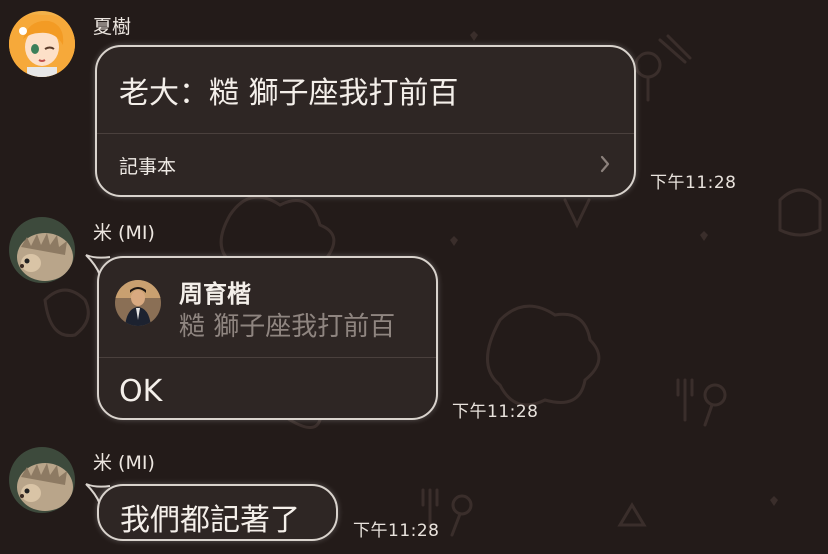 Image resolution: width=828 pixels, height=554 pixels. I want to click on quoted-text: 糙 獅子座我打前百, so click(287, 327).